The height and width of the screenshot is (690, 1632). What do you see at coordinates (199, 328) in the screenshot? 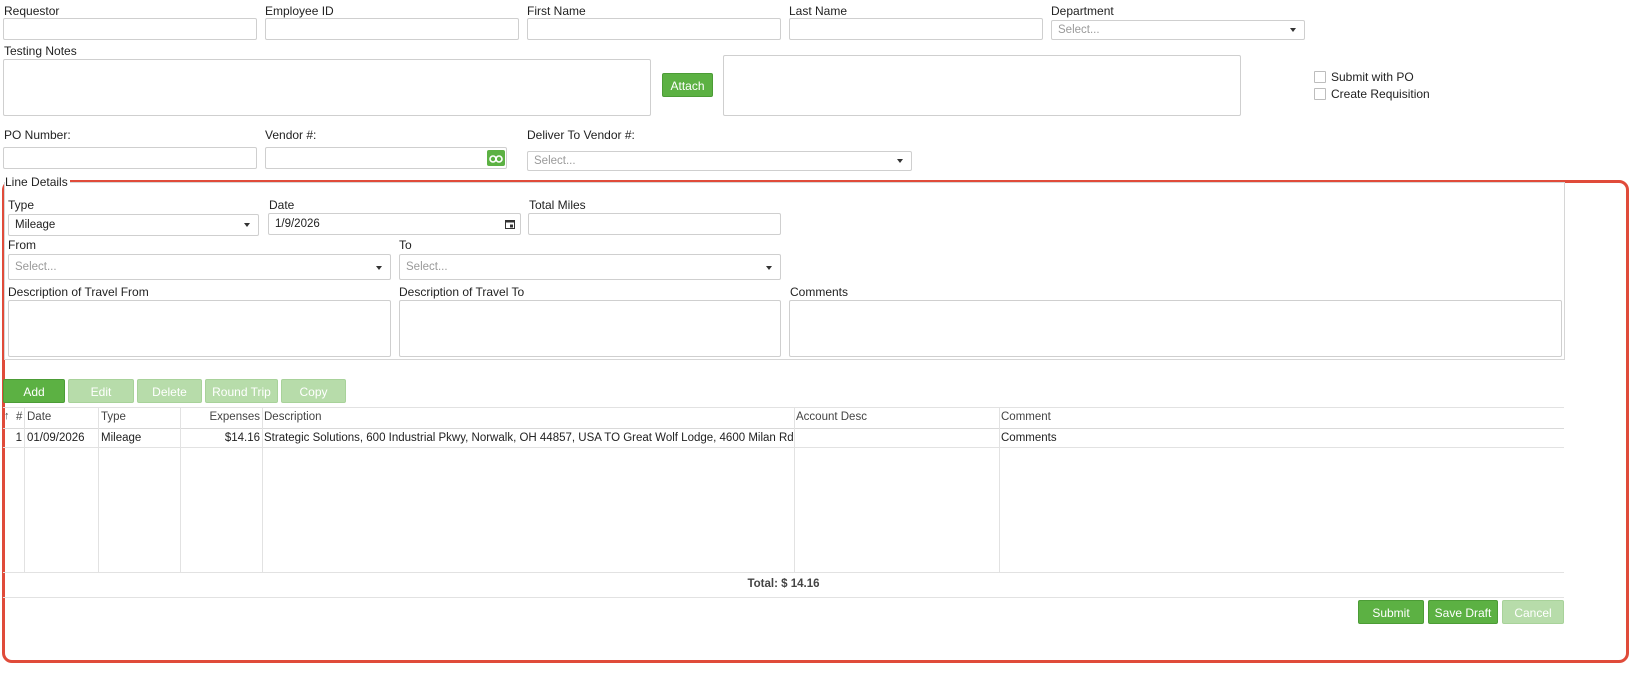
I see `desc-from-textarea` at bounding box center [199, 328].